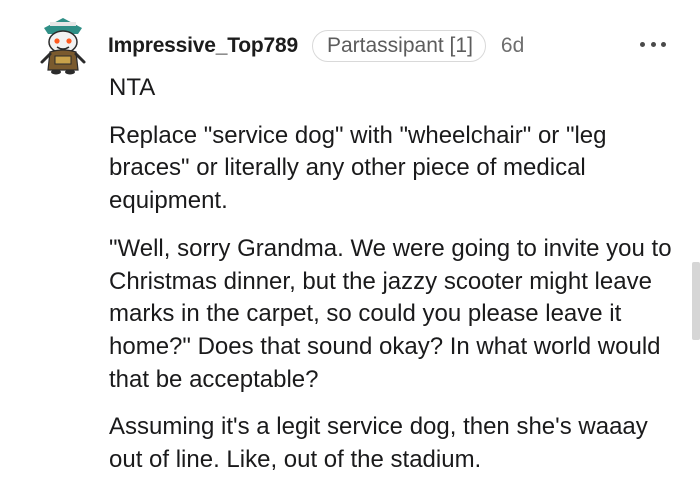  What do you see at coordinates (132, 87) in the screenshot?
I see `comment-paragraph: NTA` at bounding box center [132, 87].